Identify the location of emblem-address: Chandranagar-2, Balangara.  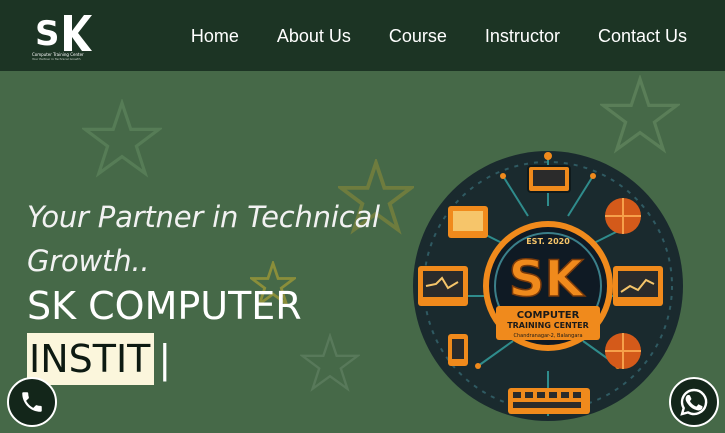
(547, 336).